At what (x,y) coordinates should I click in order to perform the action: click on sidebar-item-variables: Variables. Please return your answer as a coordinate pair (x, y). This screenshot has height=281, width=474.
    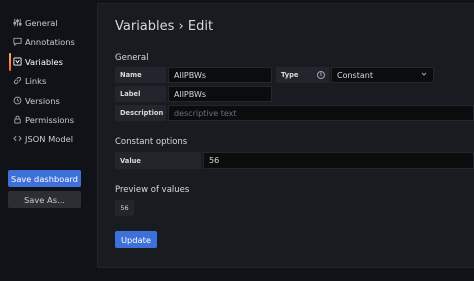
    Looking at the image, I should click on (37, 61).